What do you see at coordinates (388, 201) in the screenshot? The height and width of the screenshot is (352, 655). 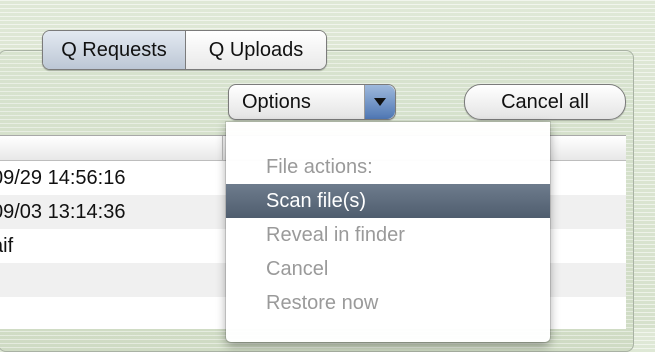 I see `menu-item-scan-files: Scan file(s)` at bounding box center [388, 201].